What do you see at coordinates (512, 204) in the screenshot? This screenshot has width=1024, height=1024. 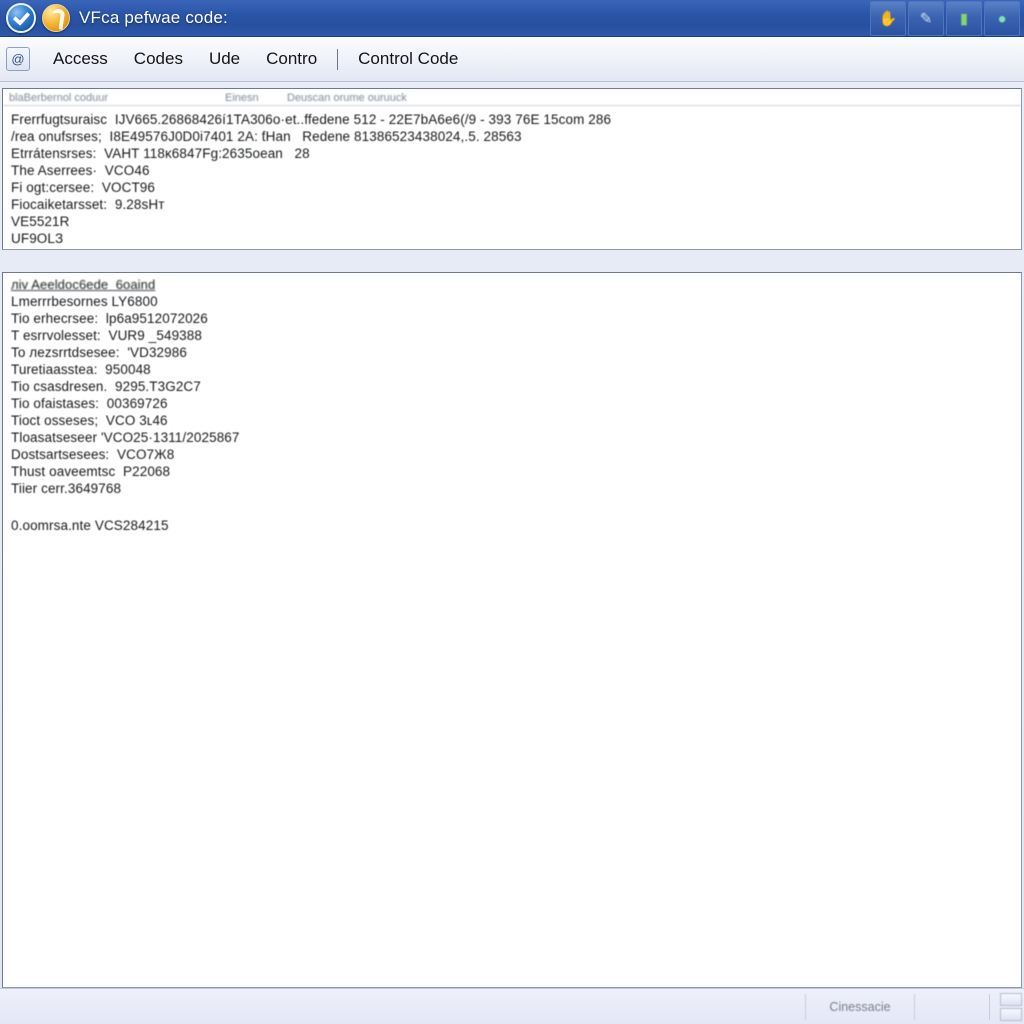 I see `list-item: Fiocaiketarsset: 9.28ѕHт` at bounding box center [512, 204].